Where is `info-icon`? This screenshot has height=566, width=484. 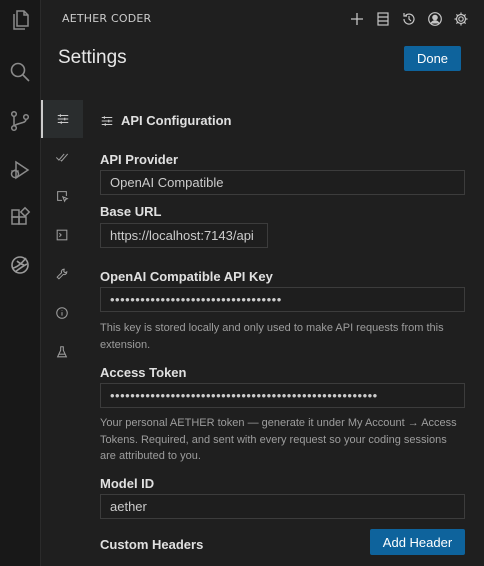 info-icon is located at coordinates (62, 313).